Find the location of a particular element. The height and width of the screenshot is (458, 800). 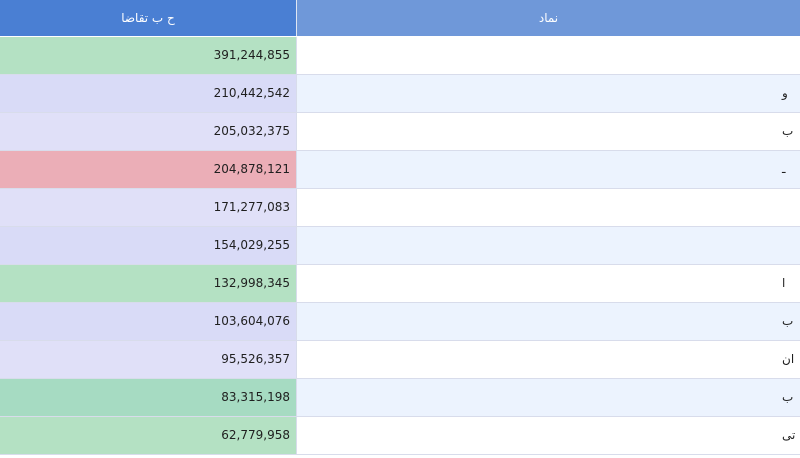

demand-value-cell: 210,442,542 is located at coordinates (148, 93).